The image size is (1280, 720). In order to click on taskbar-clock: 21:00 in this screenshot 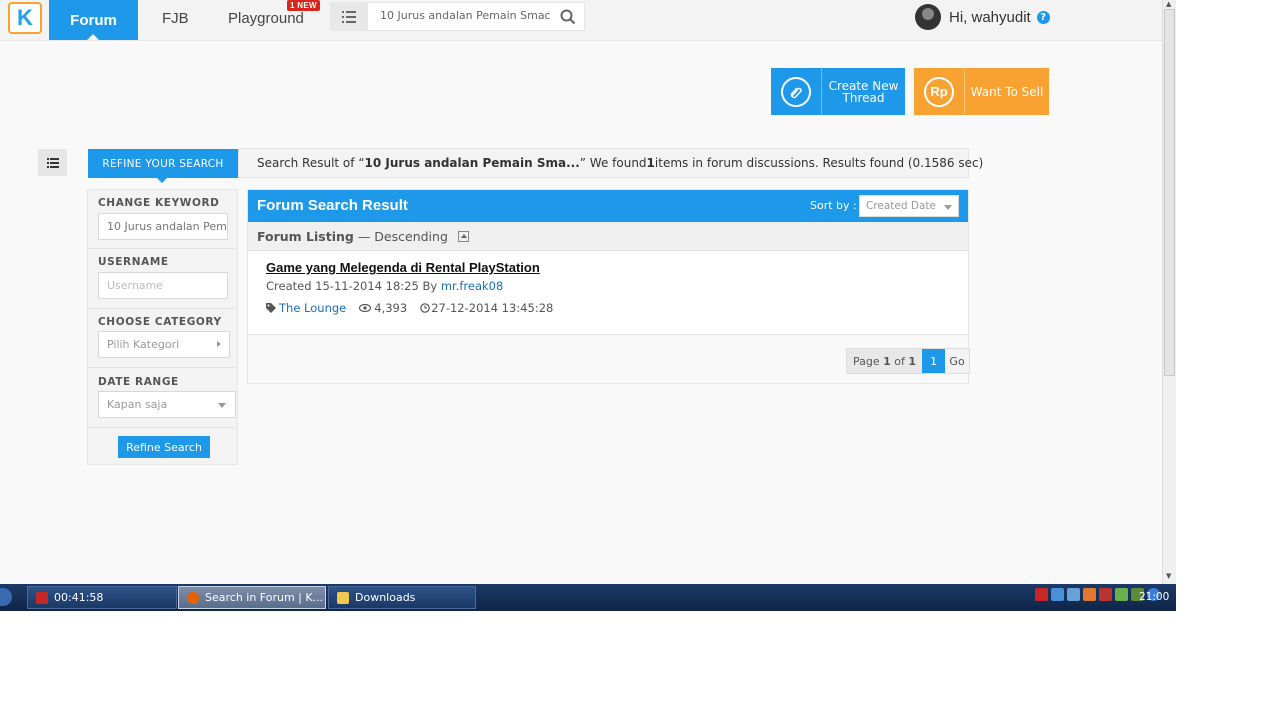, I will do `click(1154, 597)`.